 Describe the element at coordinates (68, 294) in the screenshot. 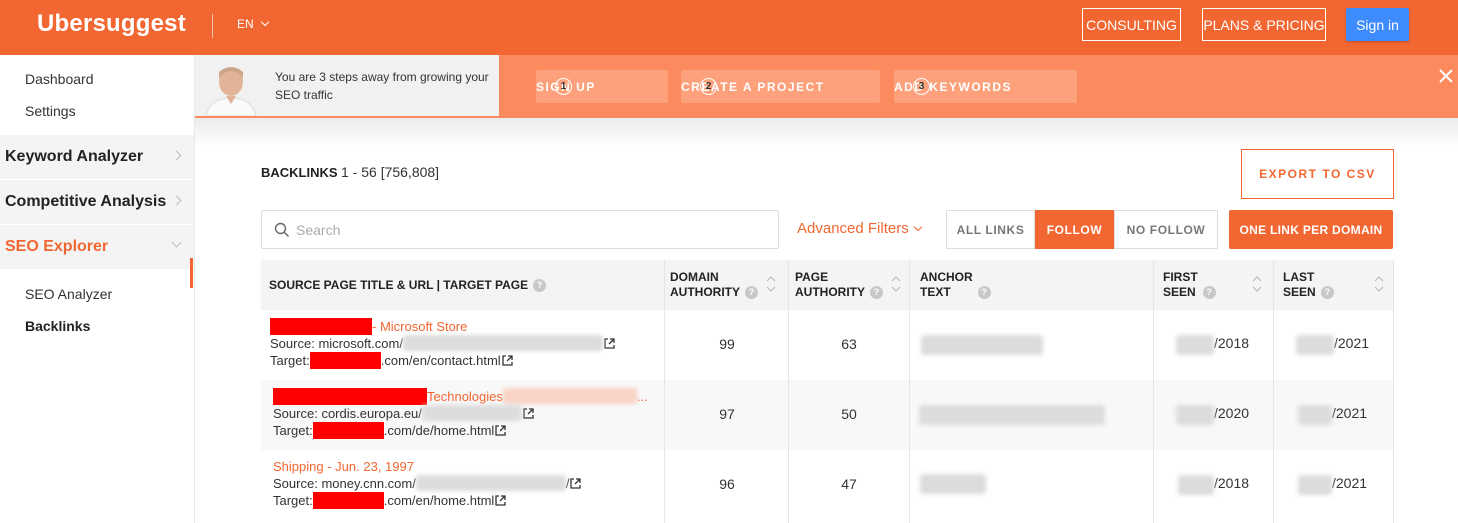

I see `sidebar-item-seo-analyzer: SEO Analyzer` at that location.